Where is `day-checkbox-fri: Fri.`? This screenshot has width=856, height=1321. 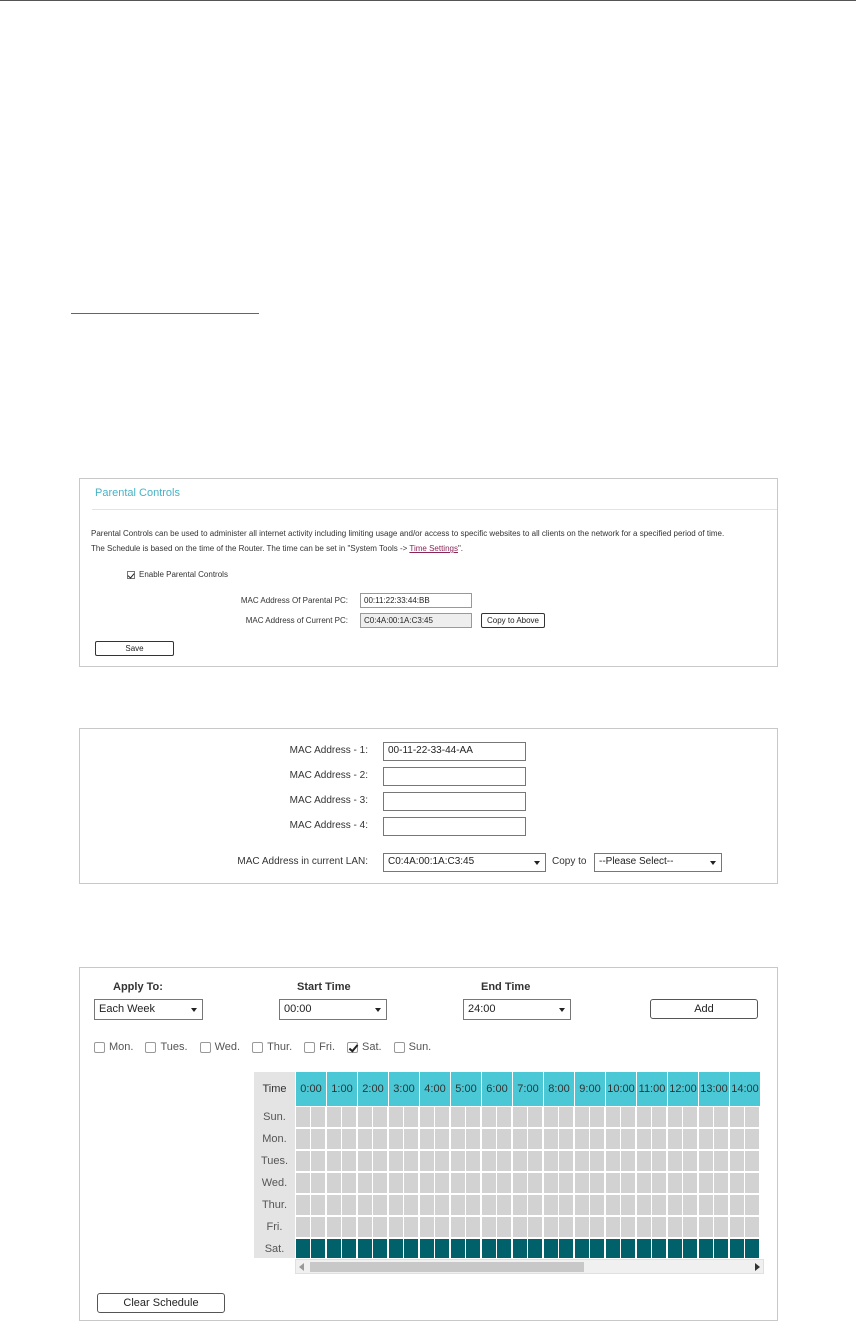 day-checkbox-fri: Fri. is located at coordinates (319, 1047).